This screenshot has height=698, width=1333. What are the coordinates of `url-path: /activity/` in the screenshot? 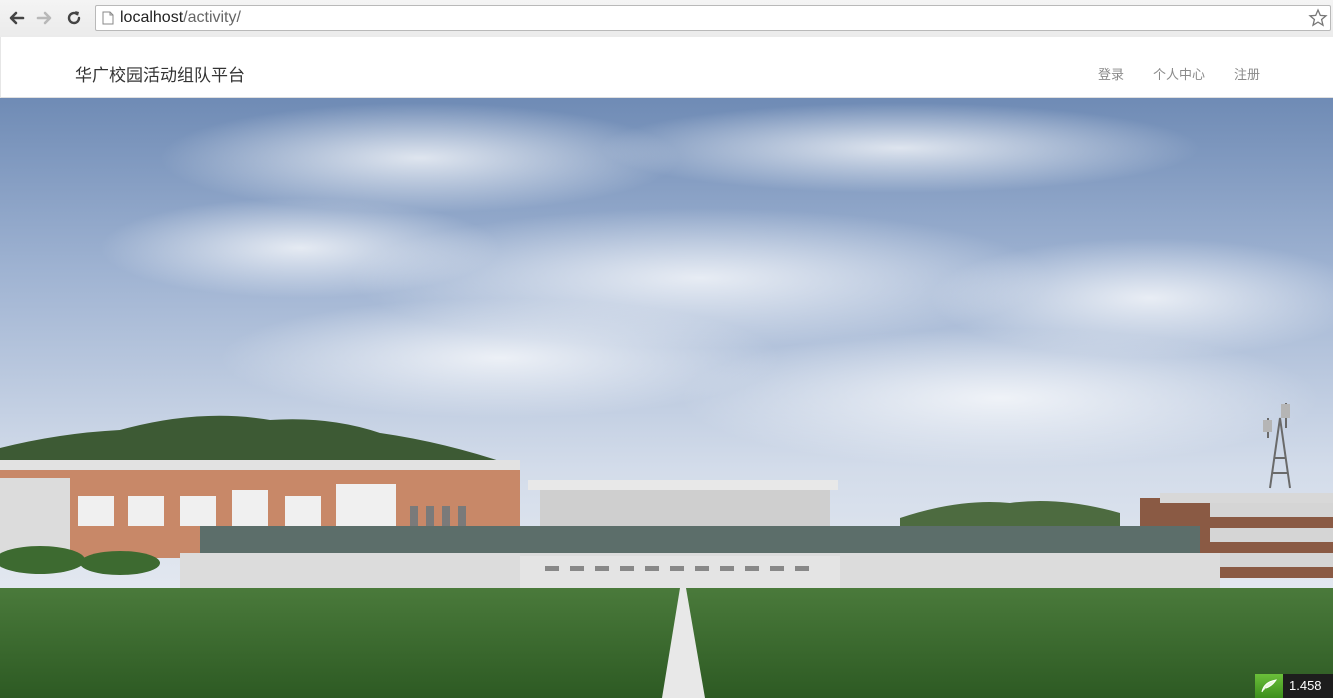 It's located at (212, 17).